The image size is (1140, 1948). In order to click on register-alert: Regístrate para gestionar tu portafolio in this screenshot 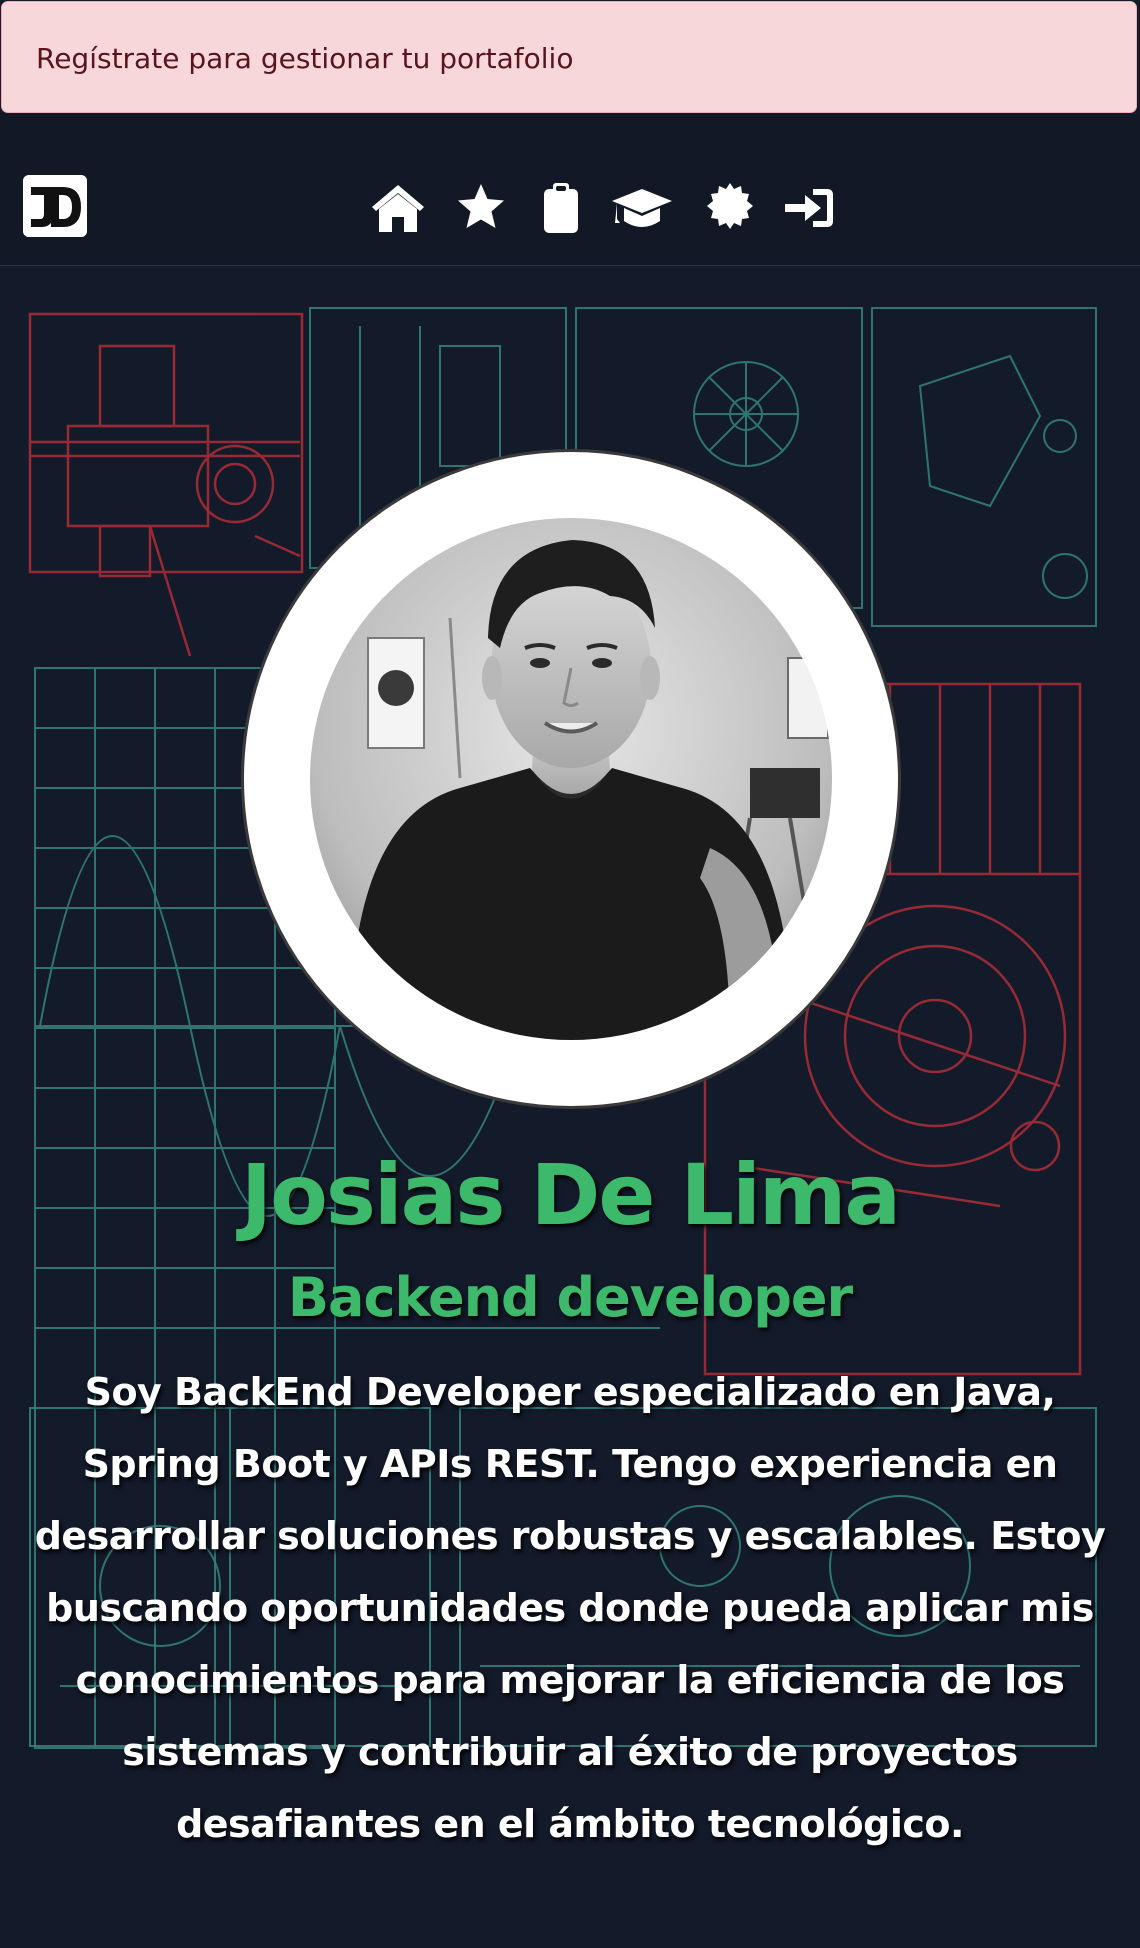, I will do `click(569, 57)`.